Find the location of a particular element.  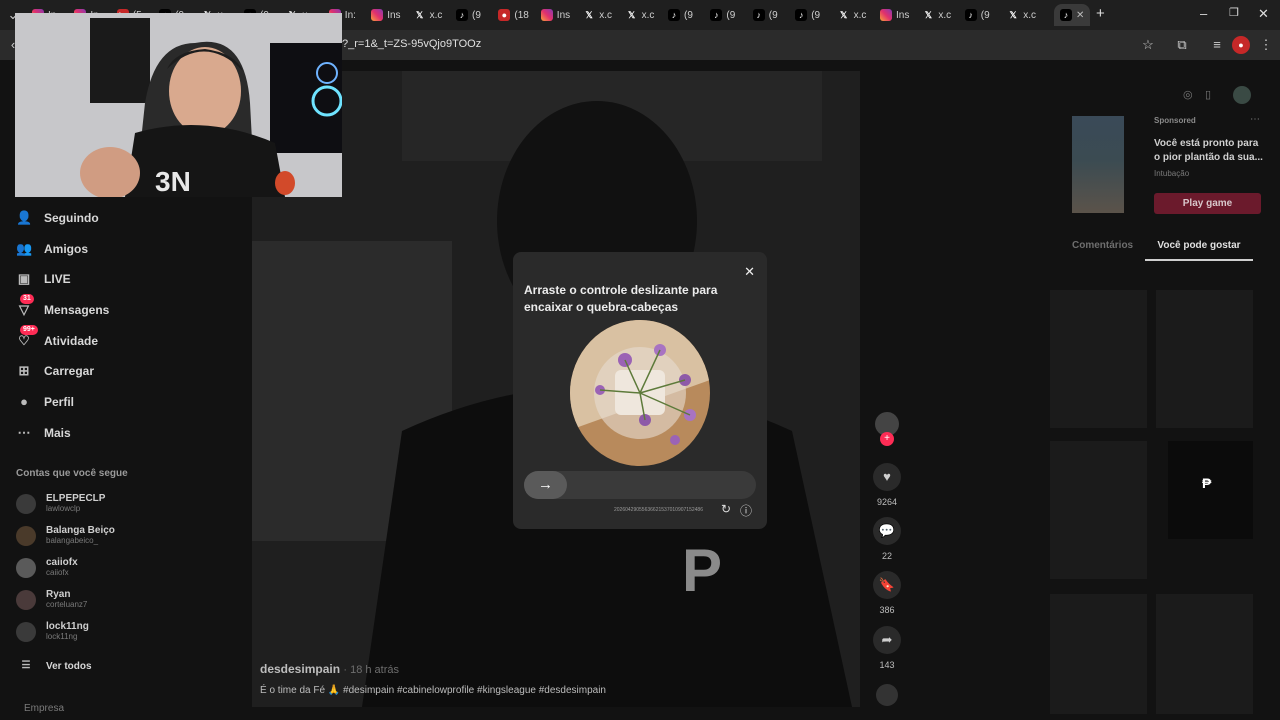

phone-icon: ▯ is located at coordinates (1208, 94).